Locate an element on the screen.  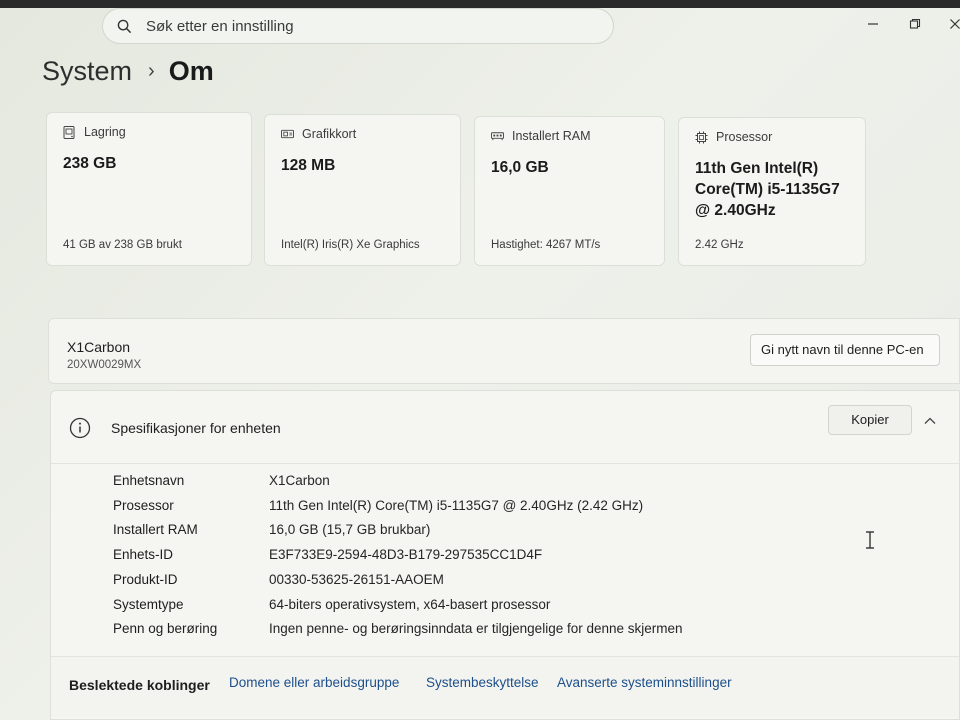
card-title: Grafikkort is located at coordinates (329, 134).